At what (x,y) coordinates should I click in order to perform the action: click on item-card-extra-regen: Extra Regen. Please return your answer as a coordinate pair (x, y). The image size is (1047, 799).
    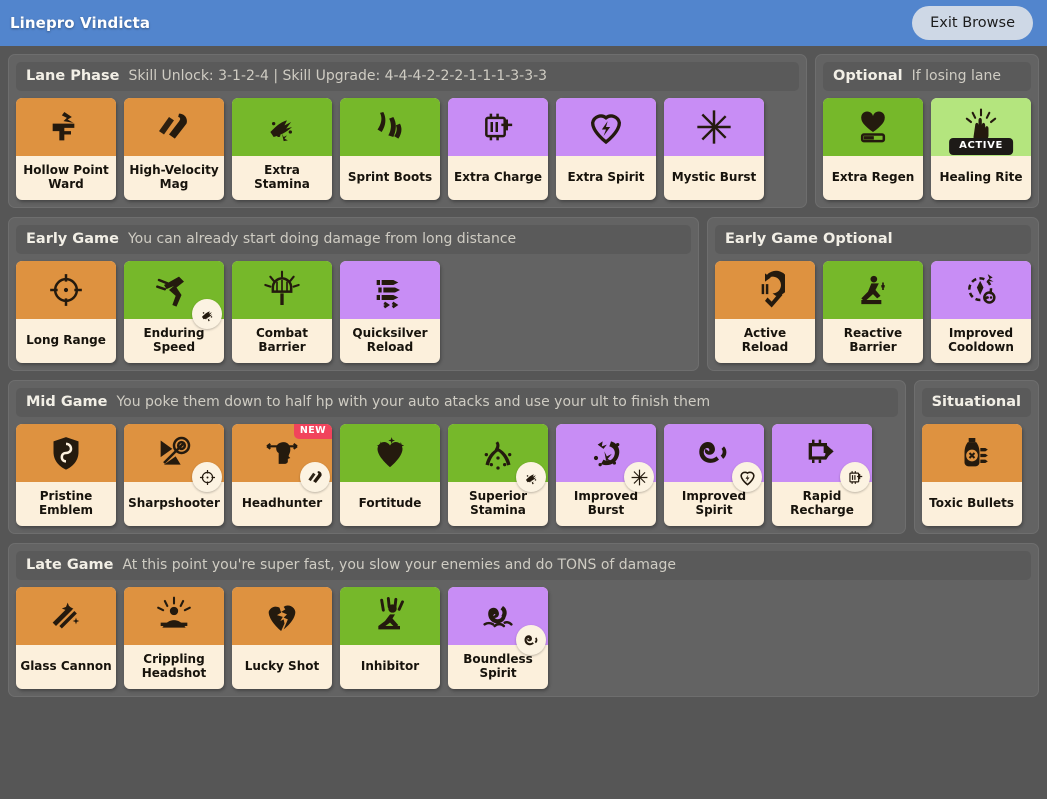
    Looking at the image, I should click on (873, 149).